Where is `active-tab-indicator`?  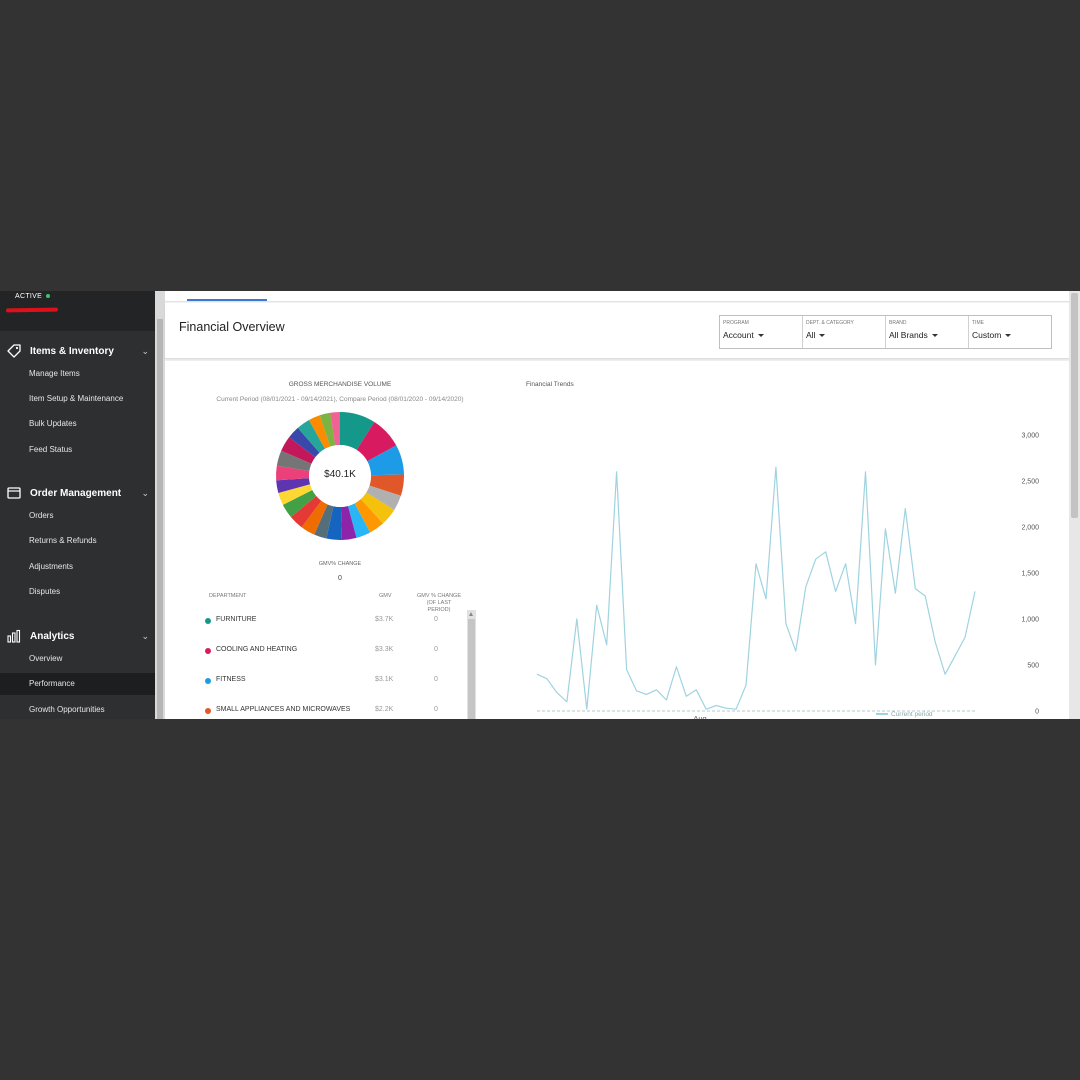 active-tab-indicator is located at coordinates (227, 300).